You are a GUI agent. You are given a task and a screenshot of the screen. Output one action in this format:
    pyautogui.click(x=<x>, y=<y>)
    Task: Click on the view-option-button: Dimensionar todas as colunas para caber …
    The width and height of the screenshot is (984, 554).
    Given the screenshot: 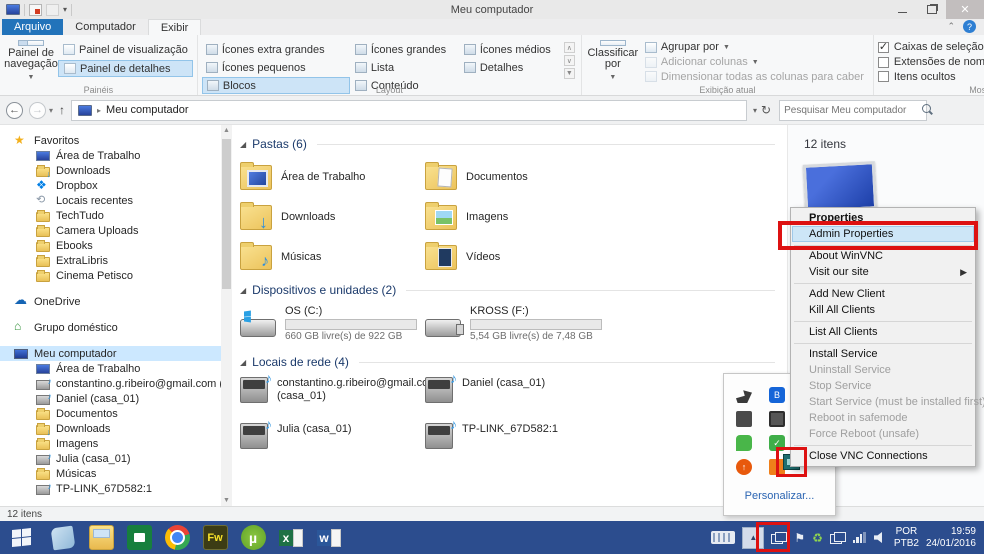 What is the action you would take?
    pyautogui.click(x=754, y=76)
    